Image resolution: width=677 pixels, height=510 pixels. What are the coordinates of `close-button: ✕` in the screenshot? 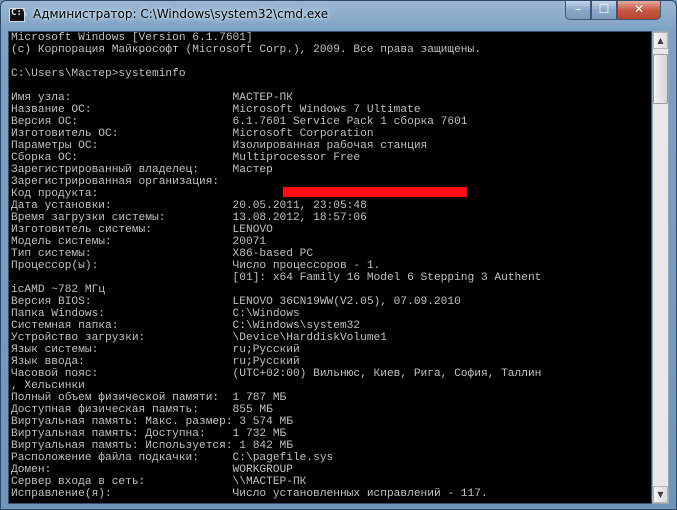 It's located at (639, 10).